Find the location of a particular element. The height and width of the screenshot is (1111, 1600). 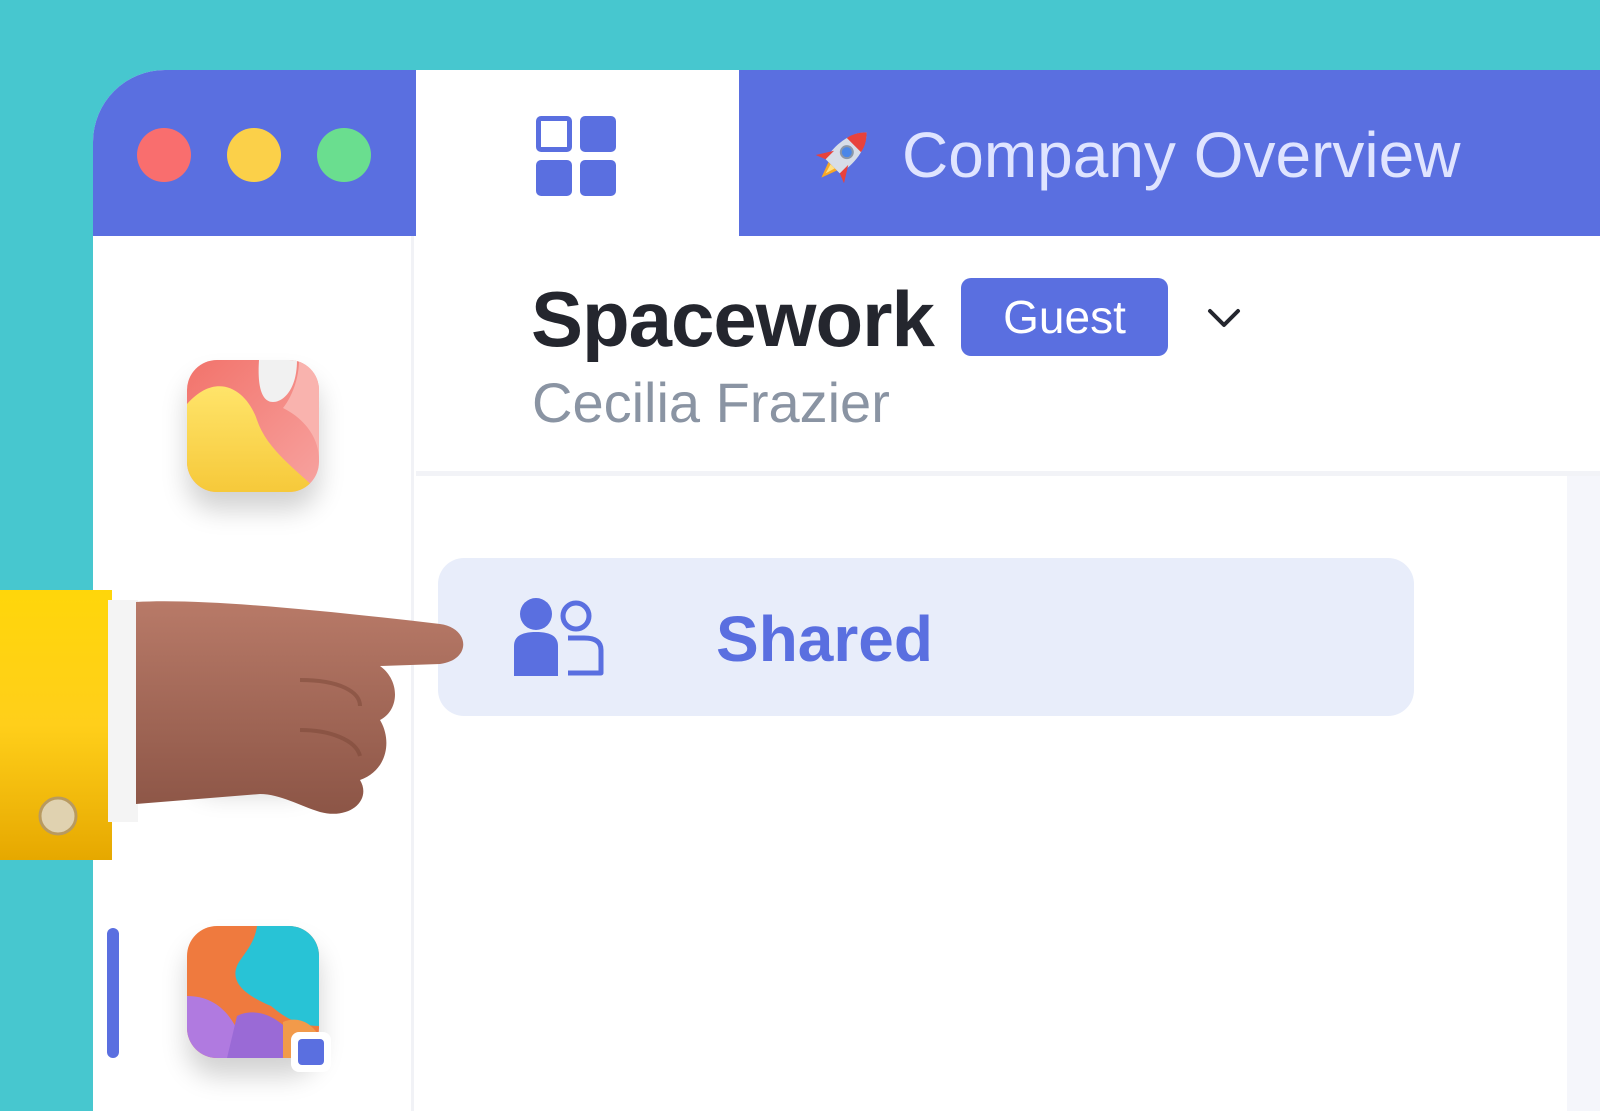

tab-company-overview: Company Overview is located at coordinates (1134, 155).